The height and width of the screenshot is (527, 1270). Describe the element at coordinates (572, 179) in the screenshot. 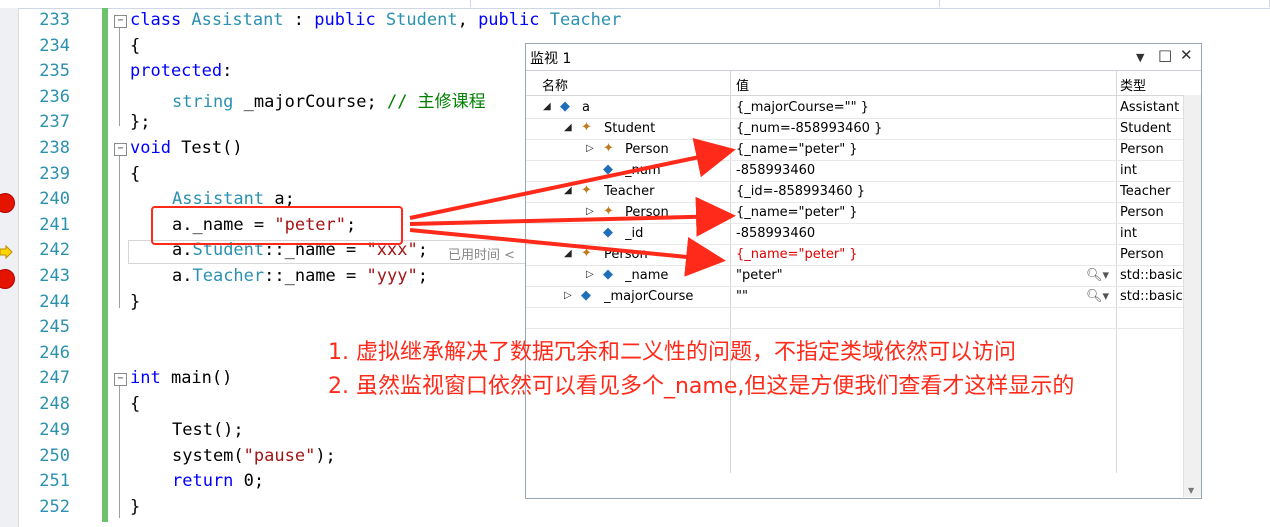

I see `arrow-to-student-person` at that location.